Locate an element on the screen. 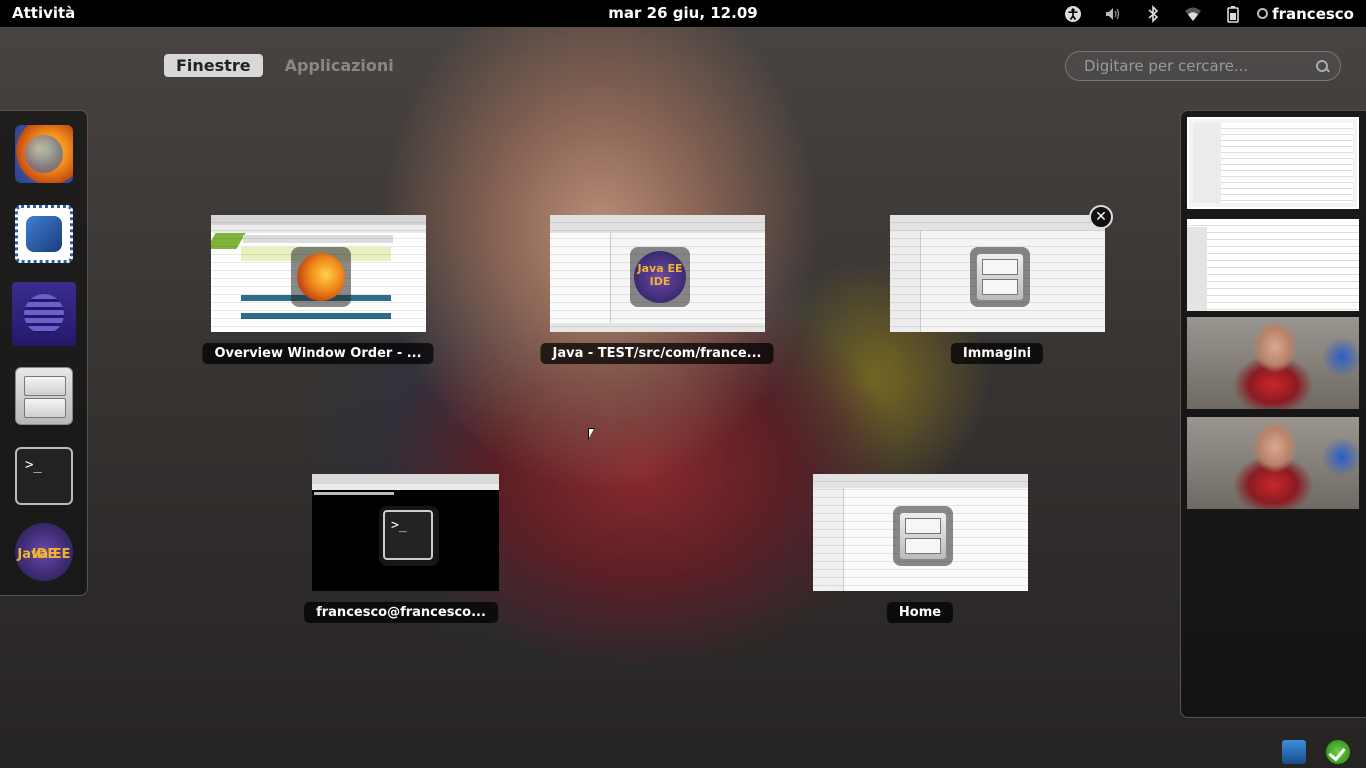 This screenshot has height=768, width=1366. view-selector: Finestre Applicazioni is located at coordinates (285, 65).